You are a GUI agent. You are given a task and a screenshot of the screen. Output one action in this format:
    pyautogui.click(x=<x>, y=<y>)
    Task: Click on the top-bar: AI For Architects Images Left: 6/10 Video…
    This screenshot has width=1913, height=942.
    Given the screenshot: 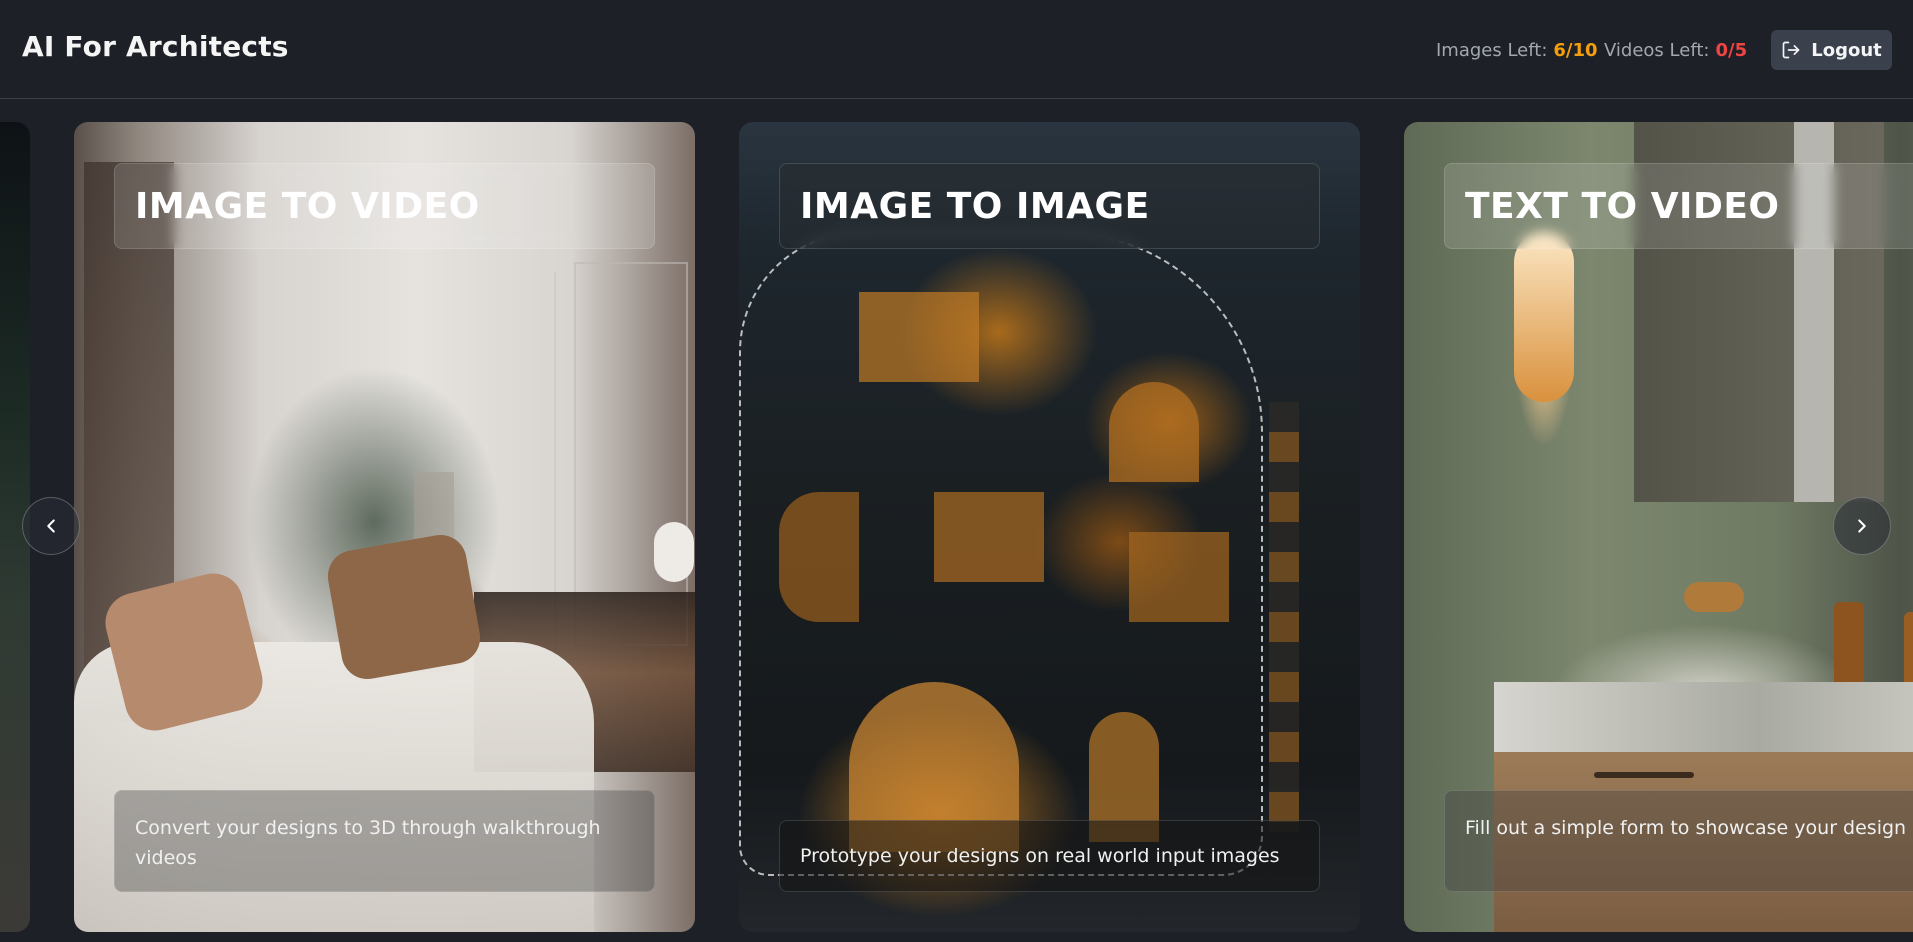 What is the action you would take?
    pyautogui.click(x=956, y=49)
    